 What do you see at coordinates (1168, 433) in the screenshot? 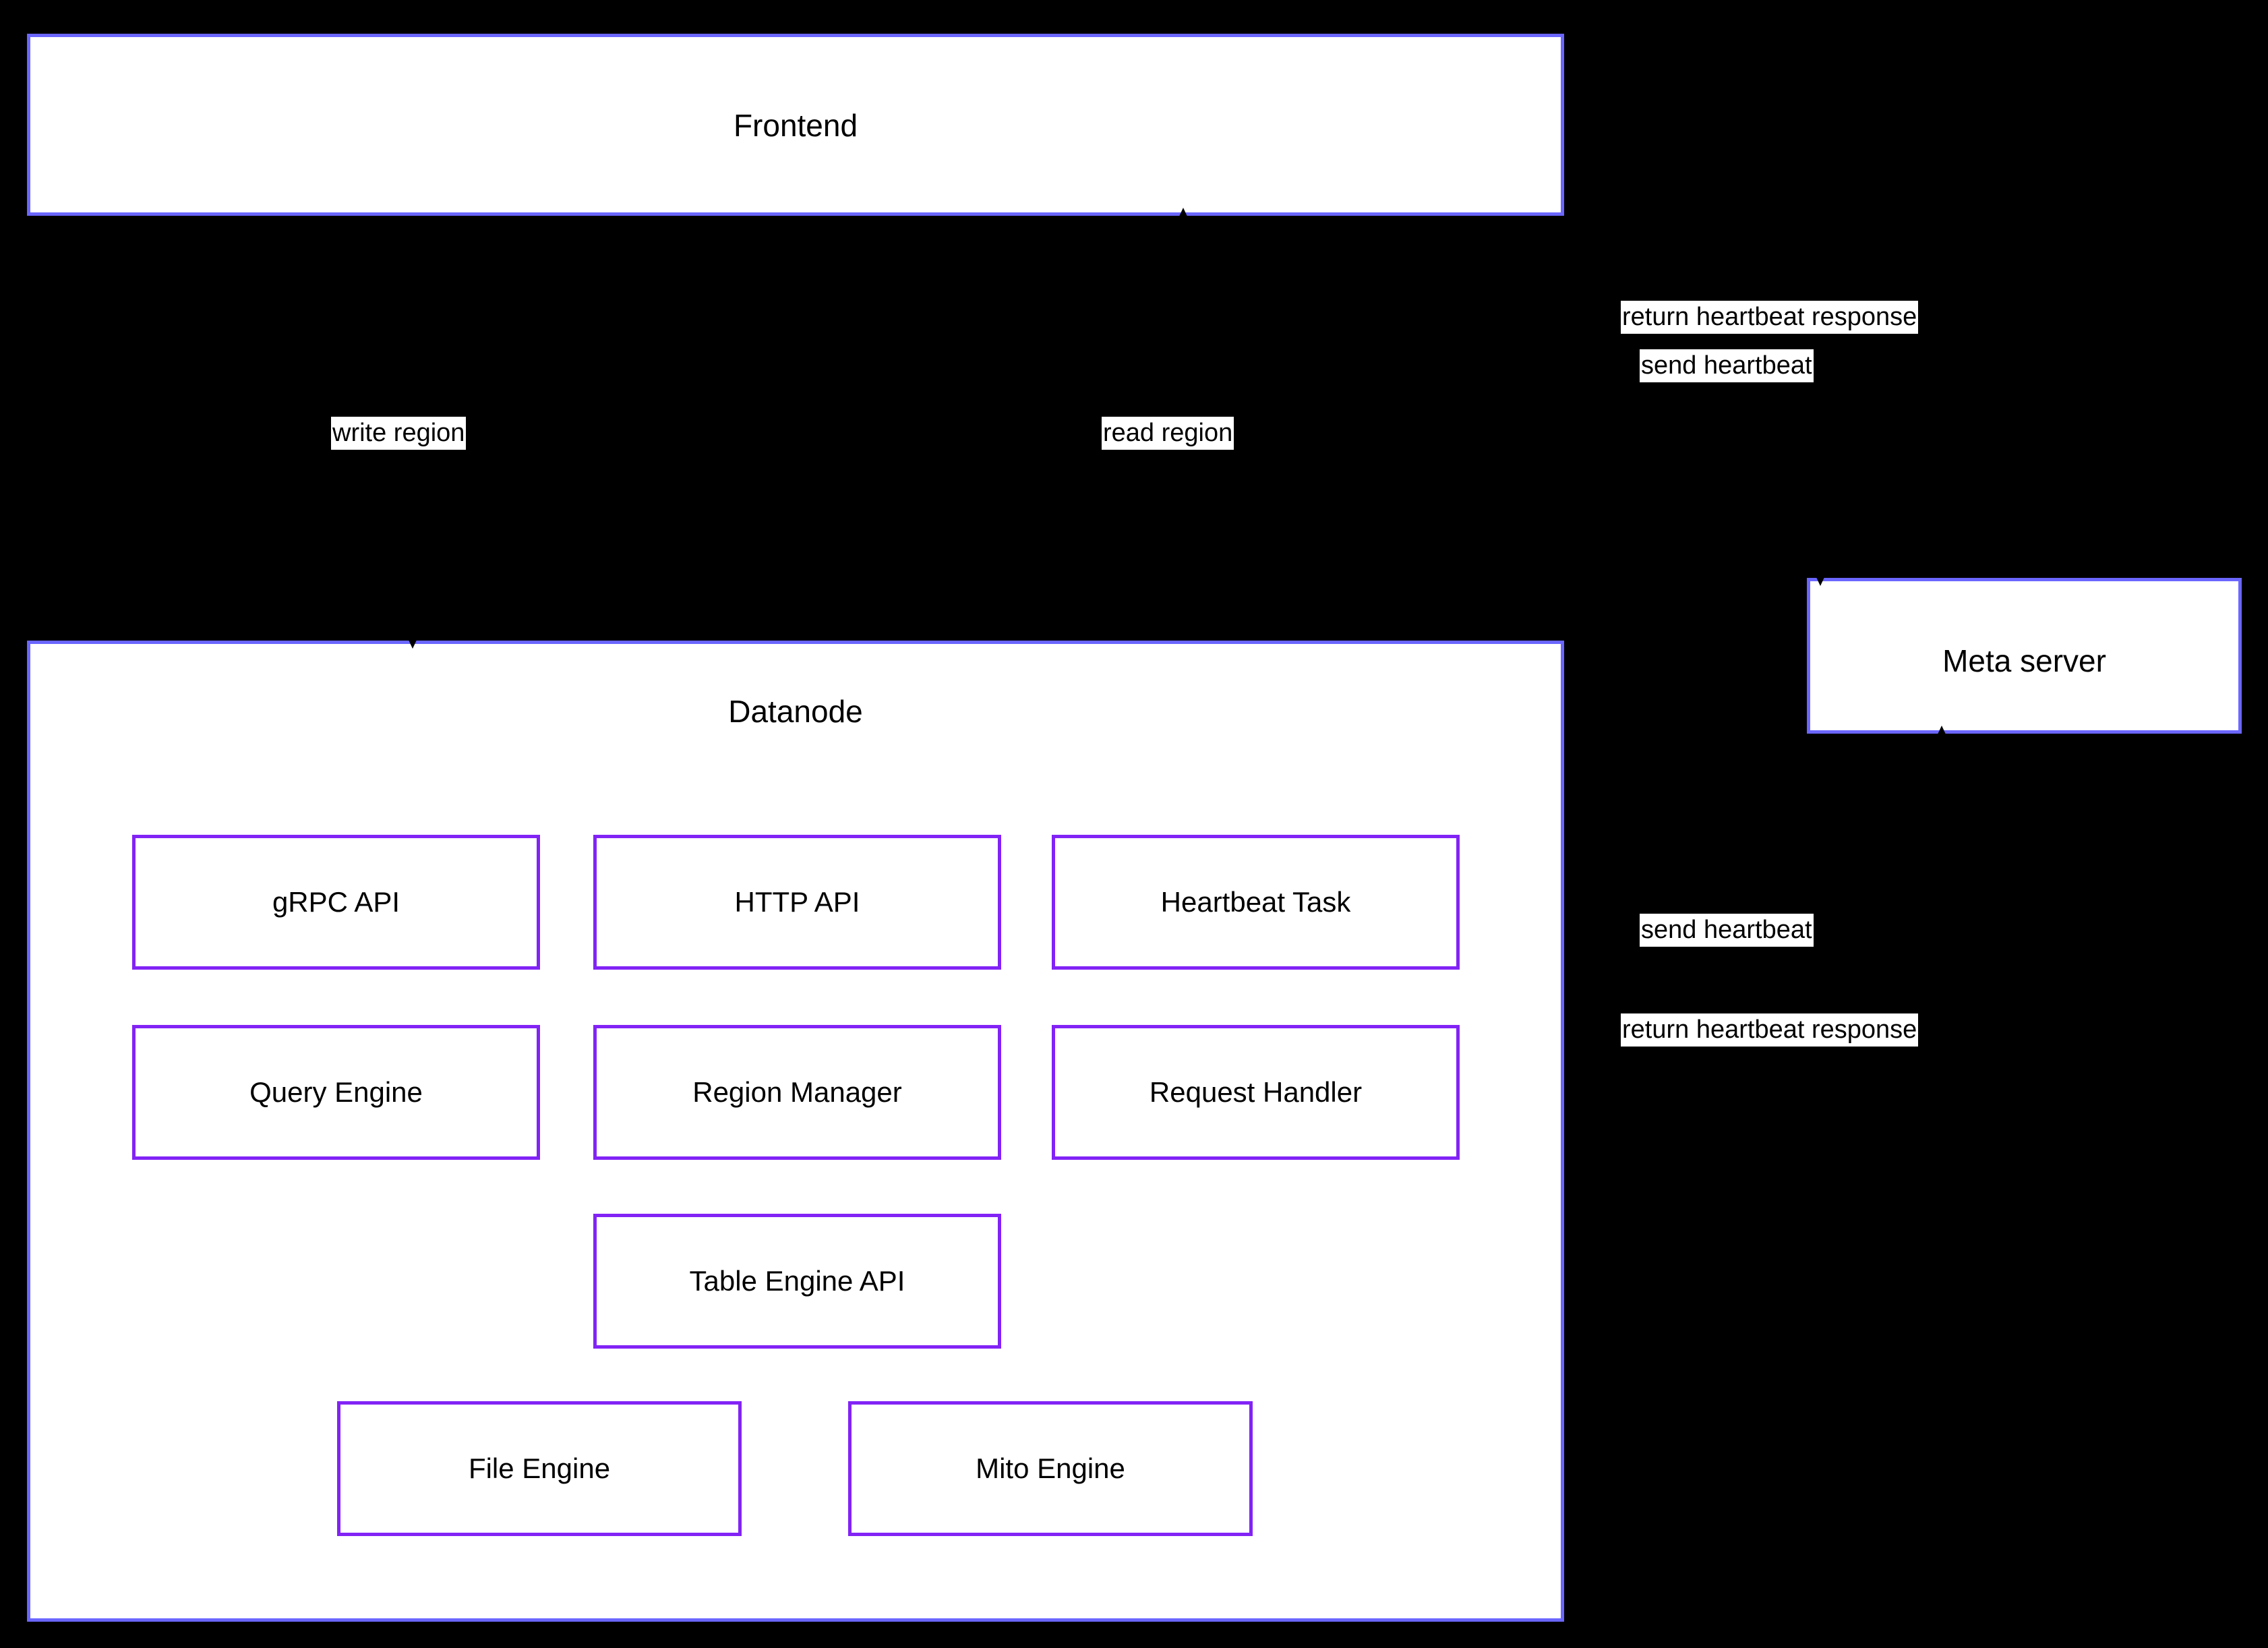
I see `edge-label-read-region: read region` at bounding box center [1168, 433].